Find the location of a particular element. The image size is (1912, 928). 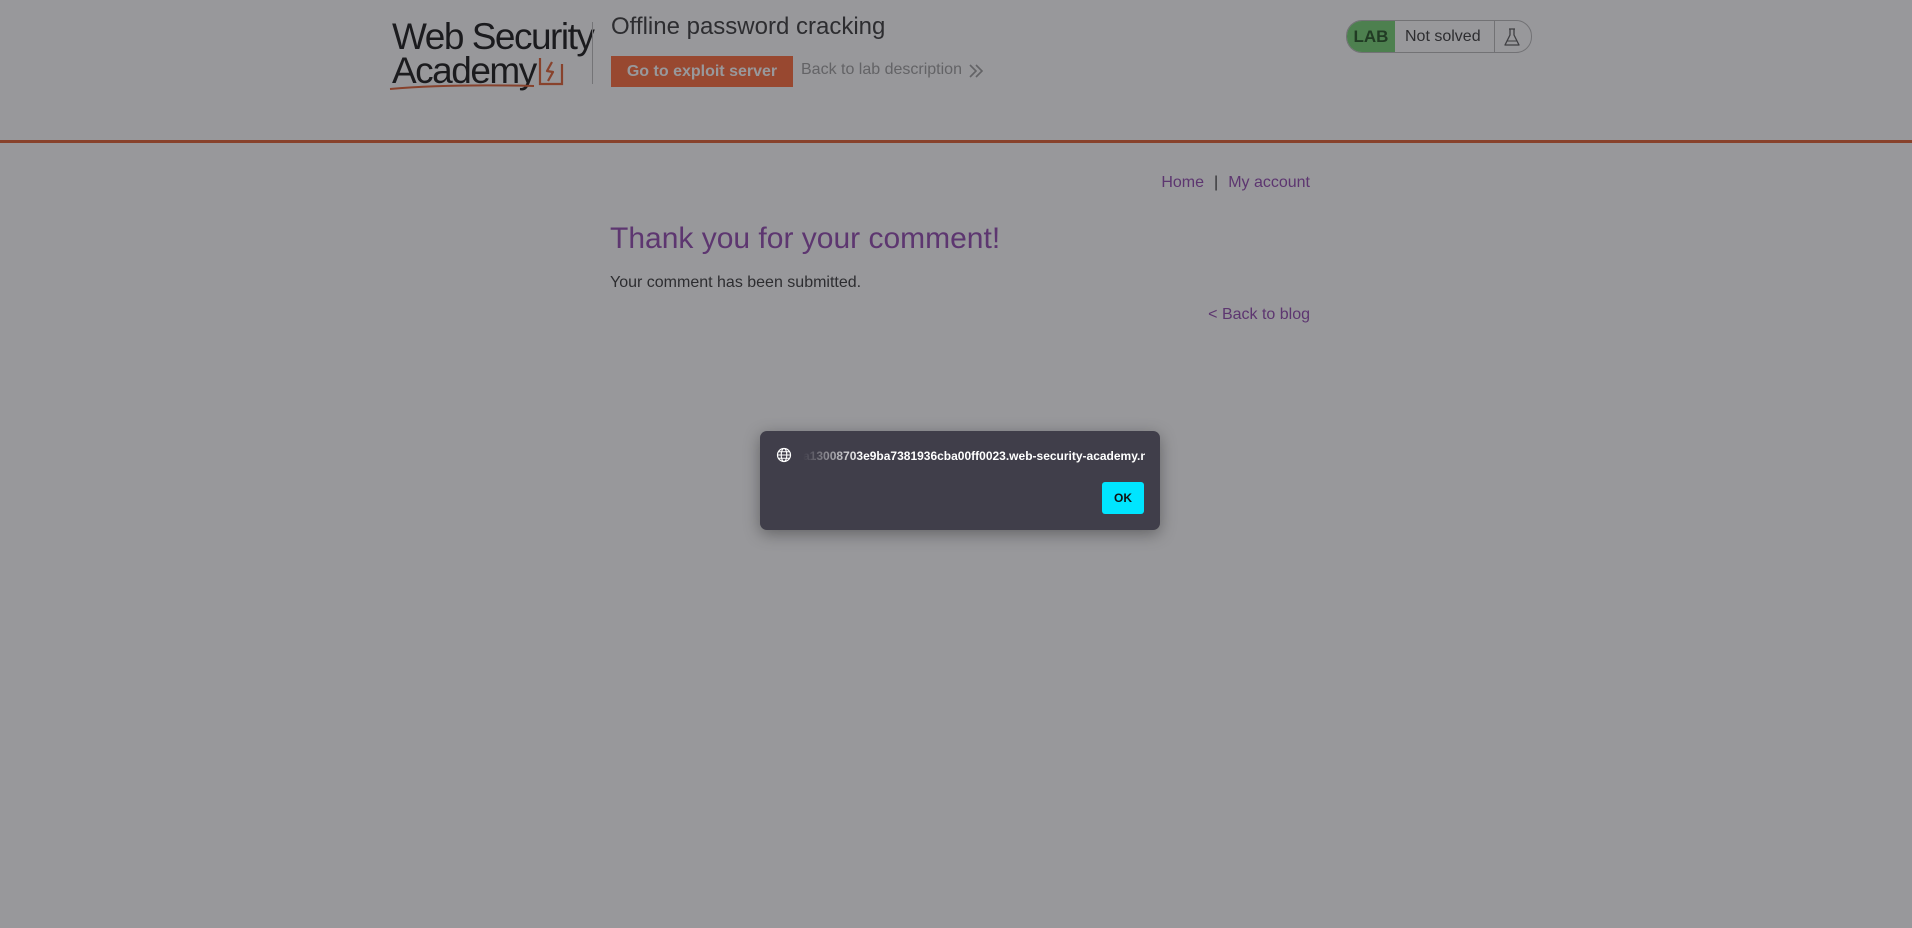

ok-button: OK is located at coordinates (1123, 498).